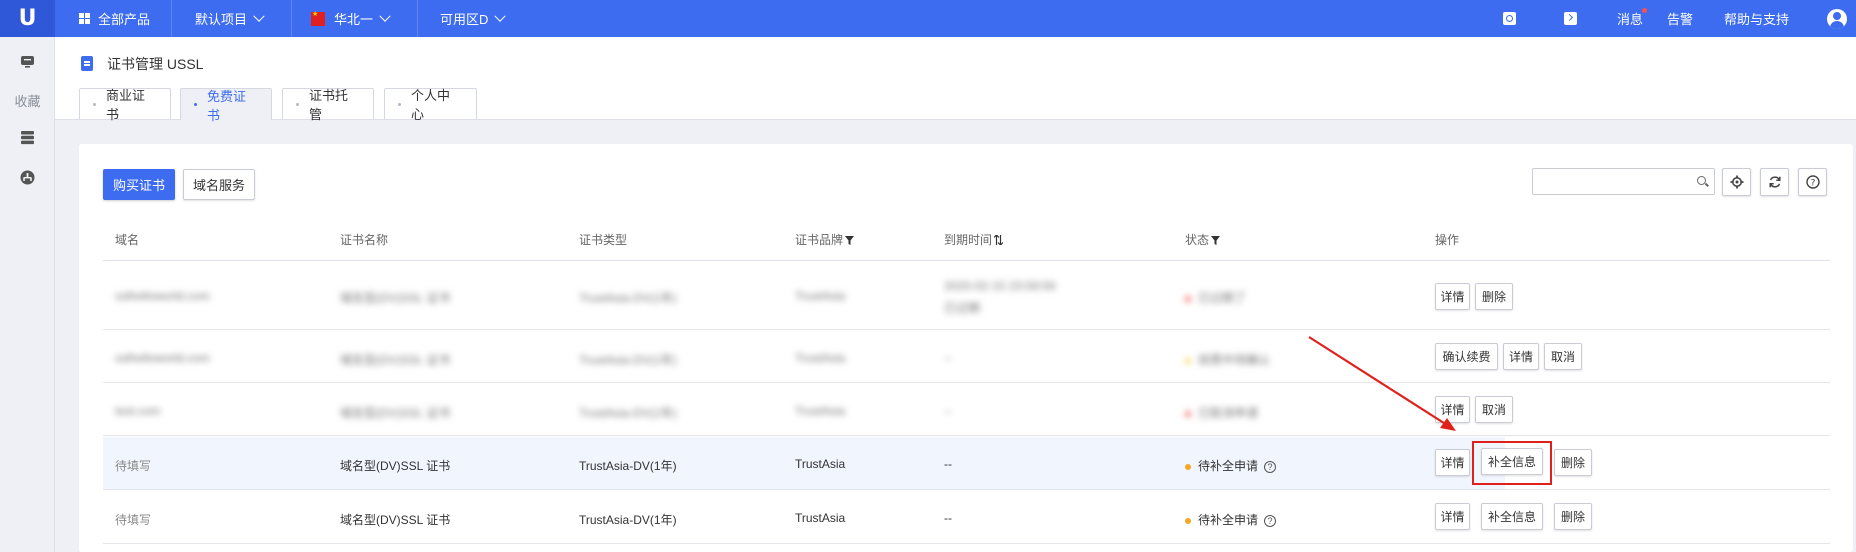 This screenshot has width=1856, height=552. I want to click on help-button: ?, so click(1812, 182).